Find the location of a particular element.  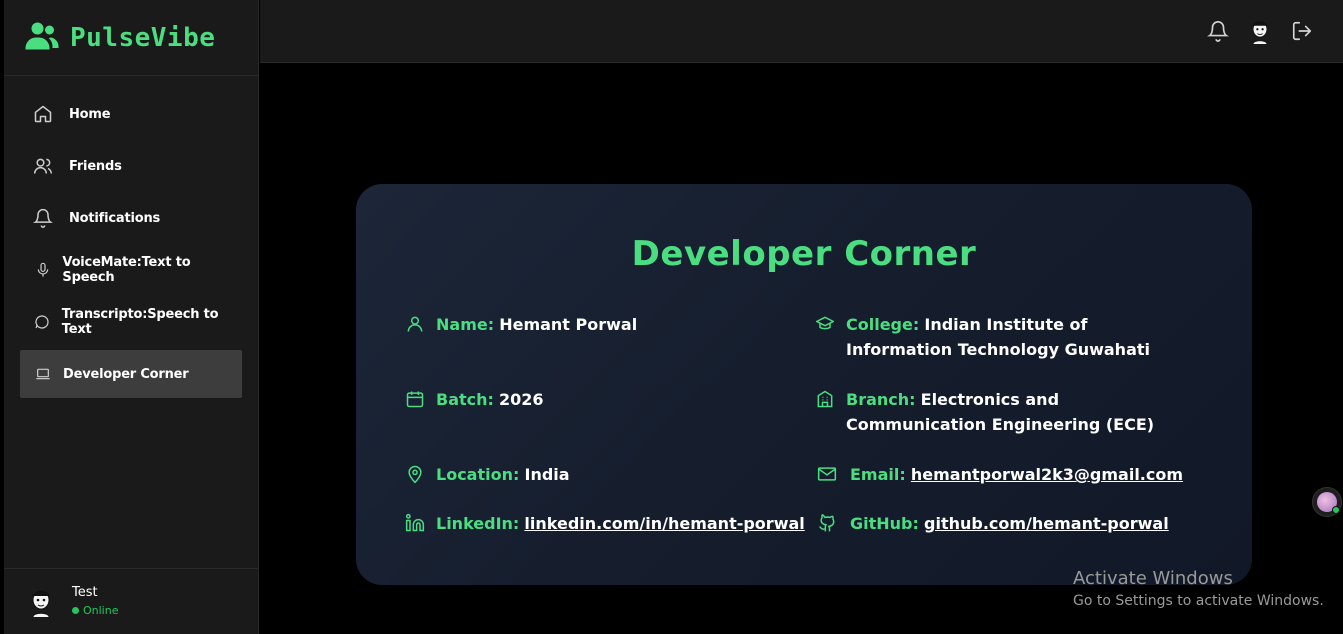

status-badge: Online is located at coordinates (95, 610).